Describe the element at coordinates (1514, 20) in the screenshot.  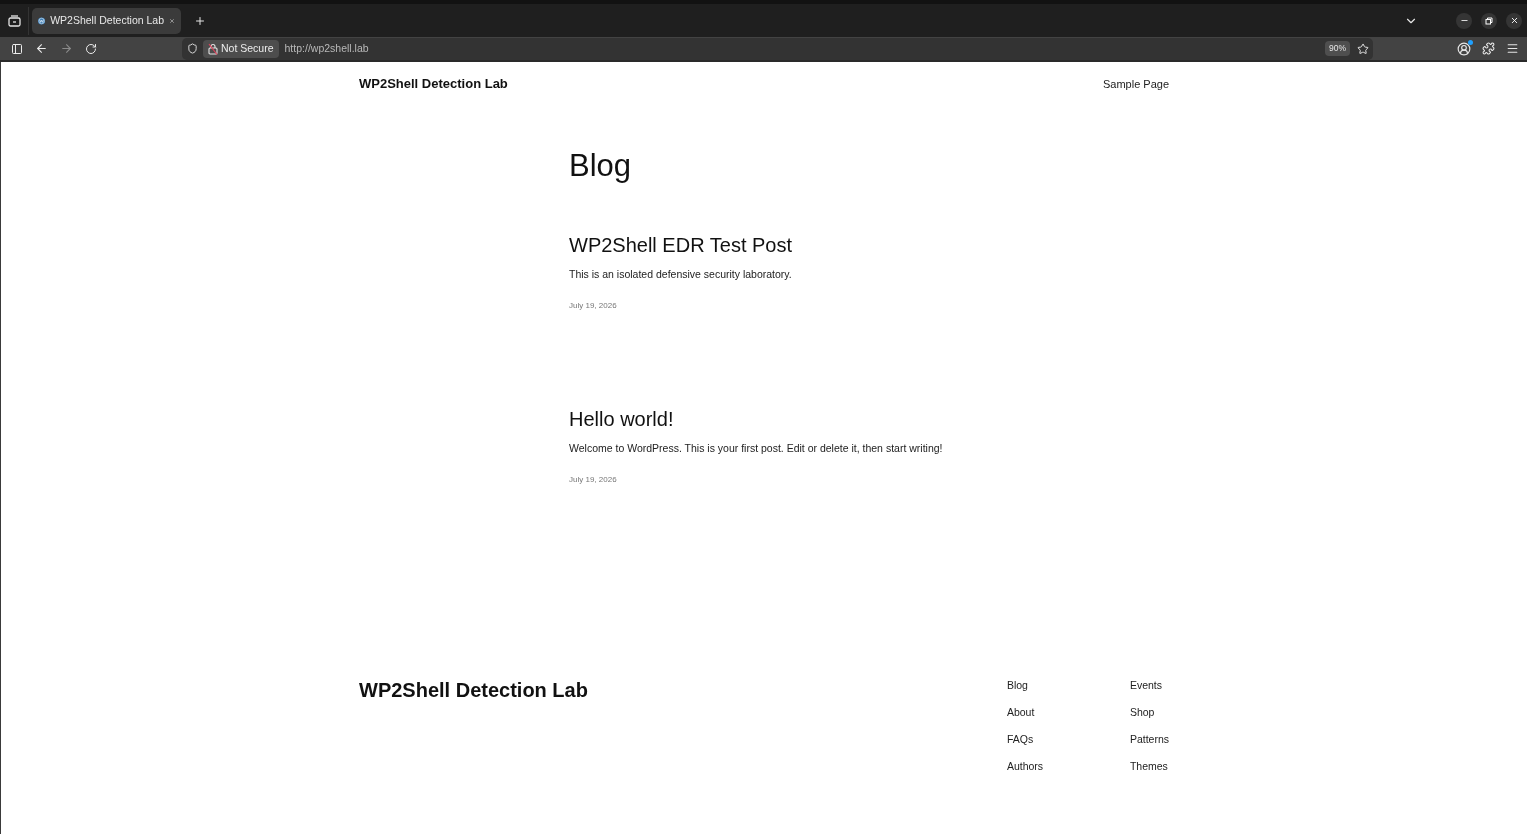
I see `close-window-icon` at that location.